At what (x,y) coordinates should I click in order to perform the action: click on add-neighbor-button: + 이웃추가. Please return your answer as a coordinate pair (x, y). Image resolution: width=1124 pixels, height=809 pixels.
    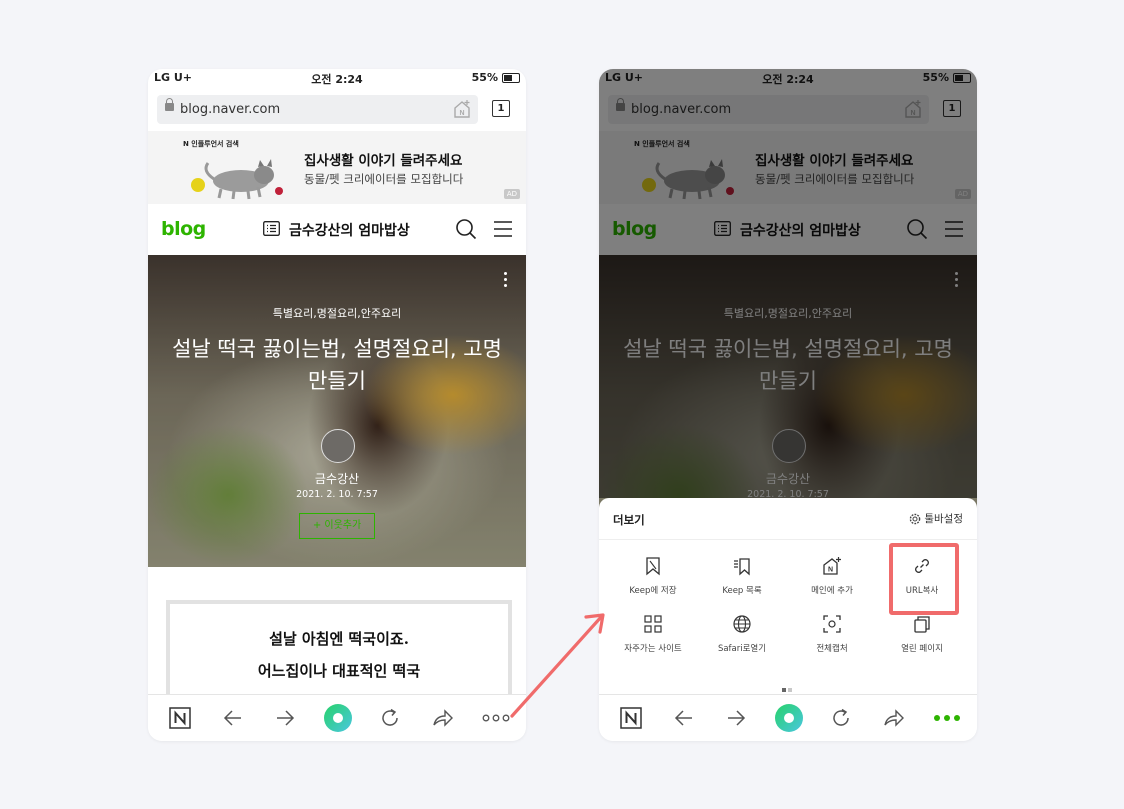
    Looking at the image, I should click on (337, 526).